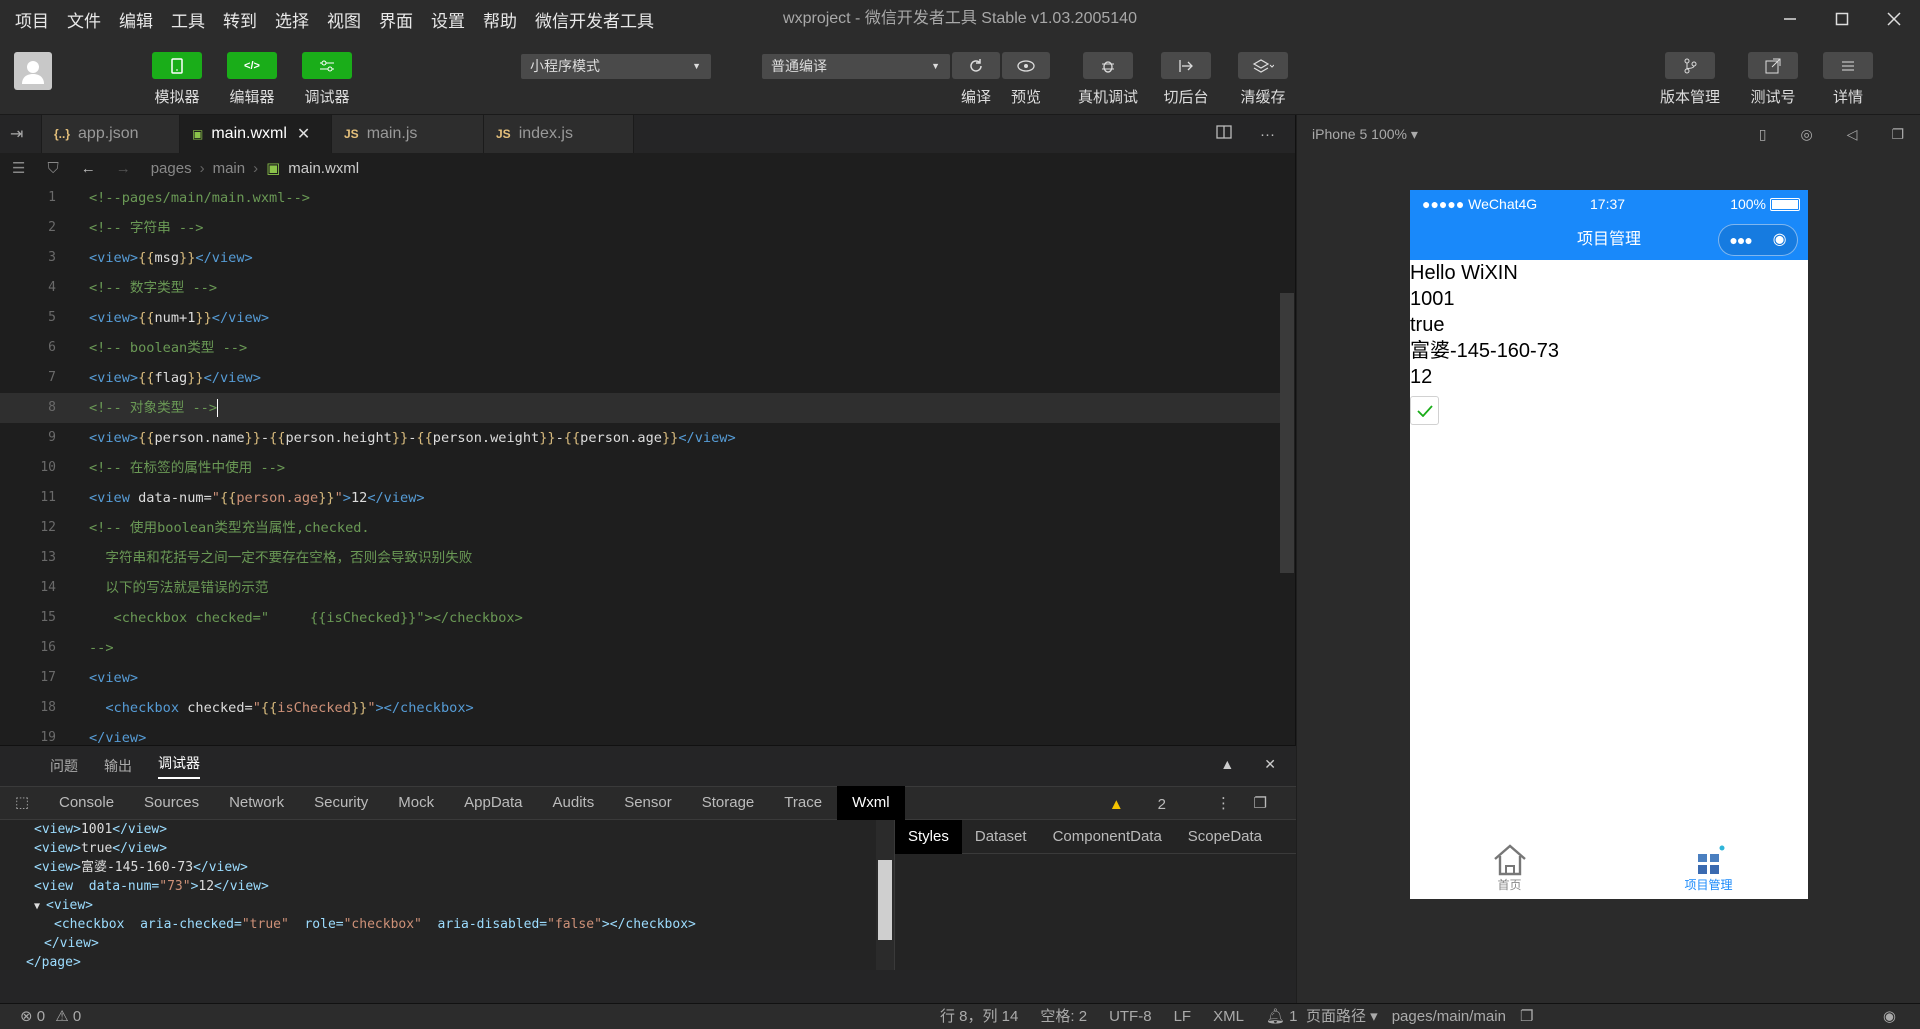 The height and width of the screenshot is (1029, 1920). Describe the element at coordinates (1063, 1016) in the screenshot. I see `indent-setting: 空格: 2` at that location.